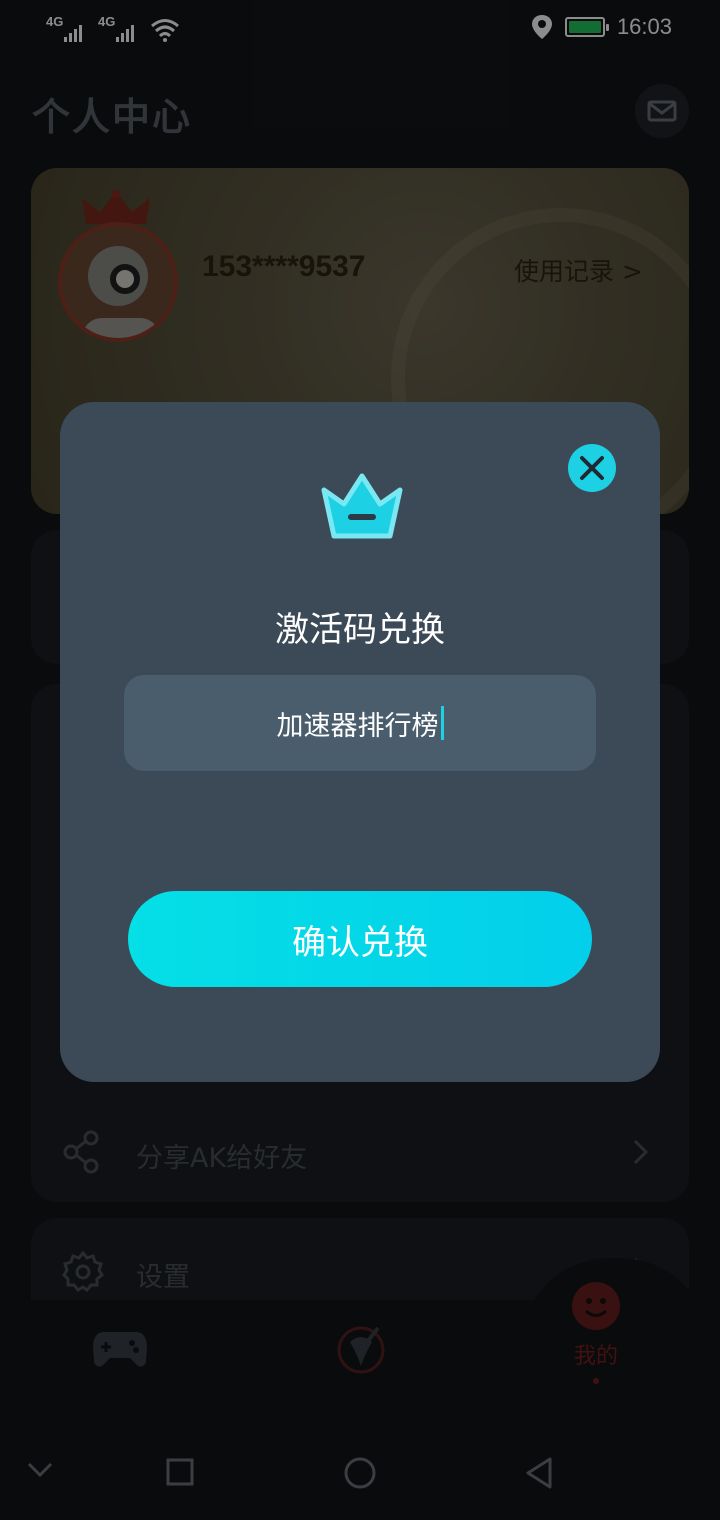 The width and height of the screenshot is (720, 1520). What do you see at coordinates (360, 939) in the screenshot?
I see `confirm-redeem-button: 确认兑换` at bounding box center [360, 939].